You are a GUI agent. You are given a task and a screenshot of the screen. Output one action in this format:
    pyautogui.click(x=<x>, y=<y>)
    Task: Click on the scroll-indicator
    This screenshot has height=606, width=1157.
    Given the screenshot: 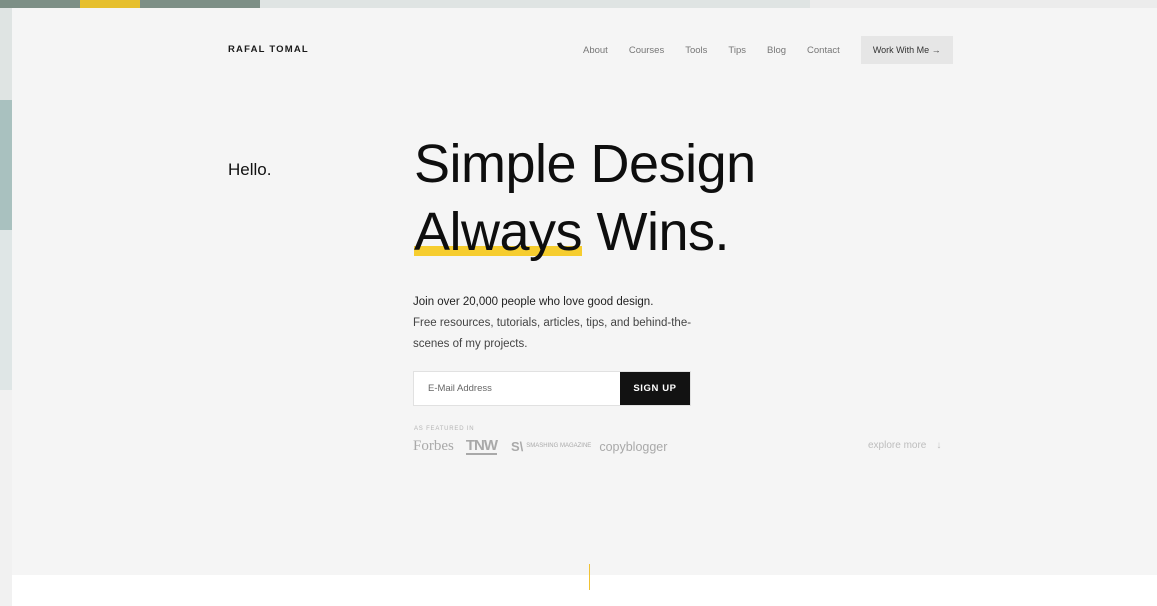 What is the action you would take?
    pyautogui.click(x=589, y=577)
    